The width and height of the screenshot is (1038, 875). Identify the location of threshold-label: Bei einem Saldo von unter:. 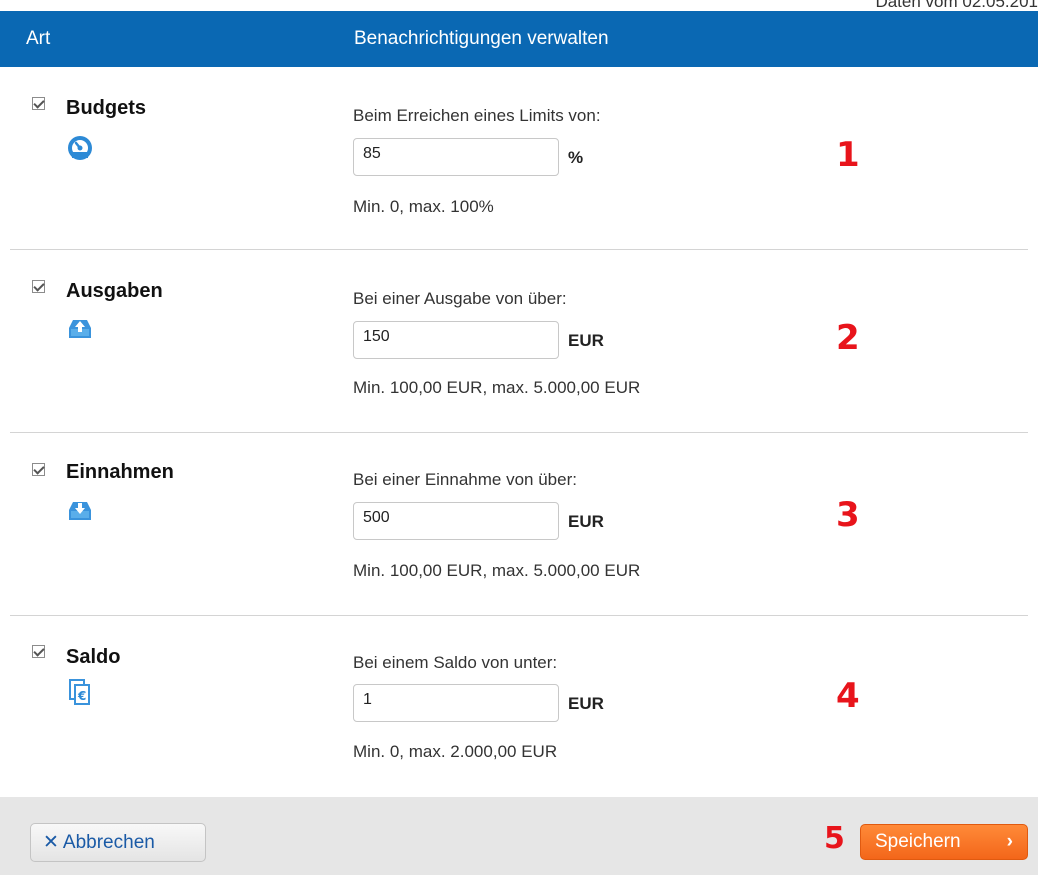
(455, 662).